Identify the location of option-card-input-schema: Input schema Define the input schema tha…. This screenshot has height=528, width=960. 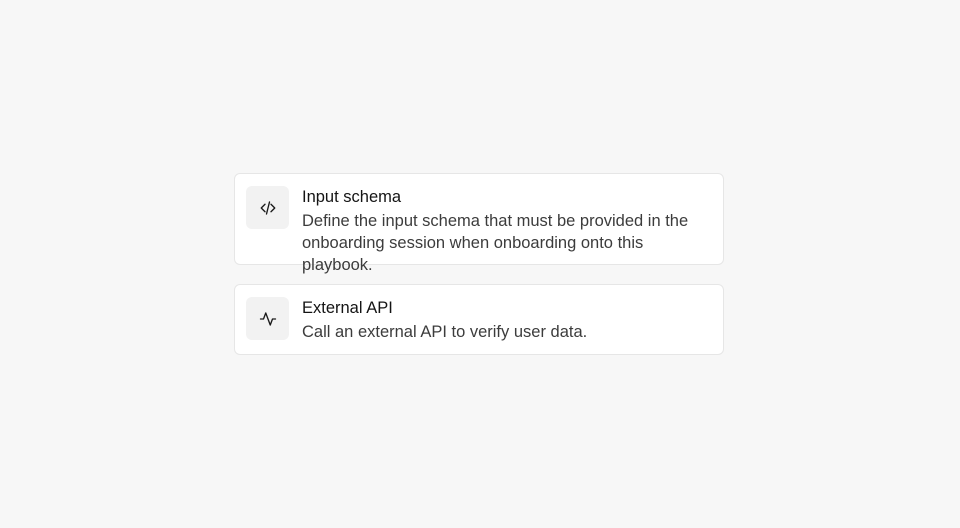
(479, 223).